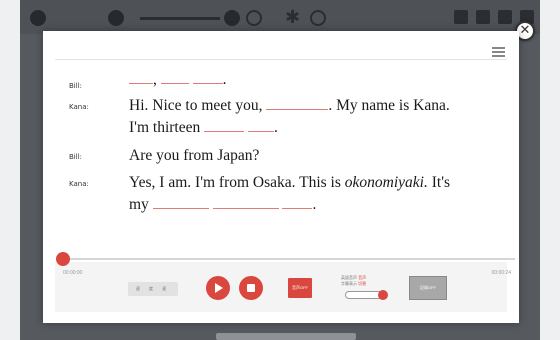 This screenshot has width=560, height=340. I want to click on line-text: , ., so click(316, 80).